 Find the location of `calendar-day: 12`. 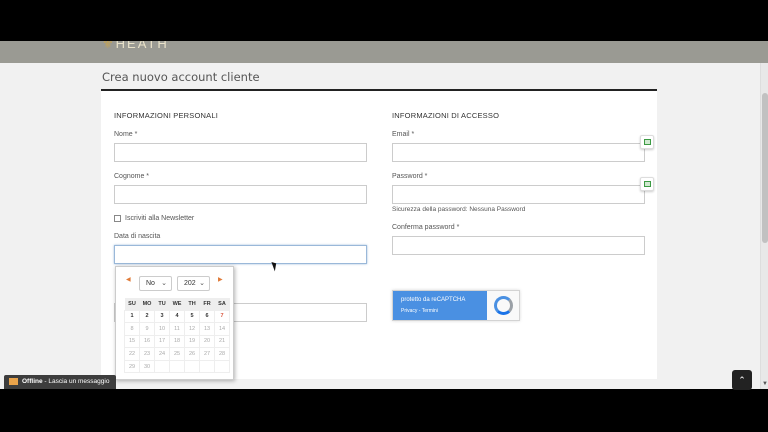

calendar-day: 12 is located at coordinates (192, 329).